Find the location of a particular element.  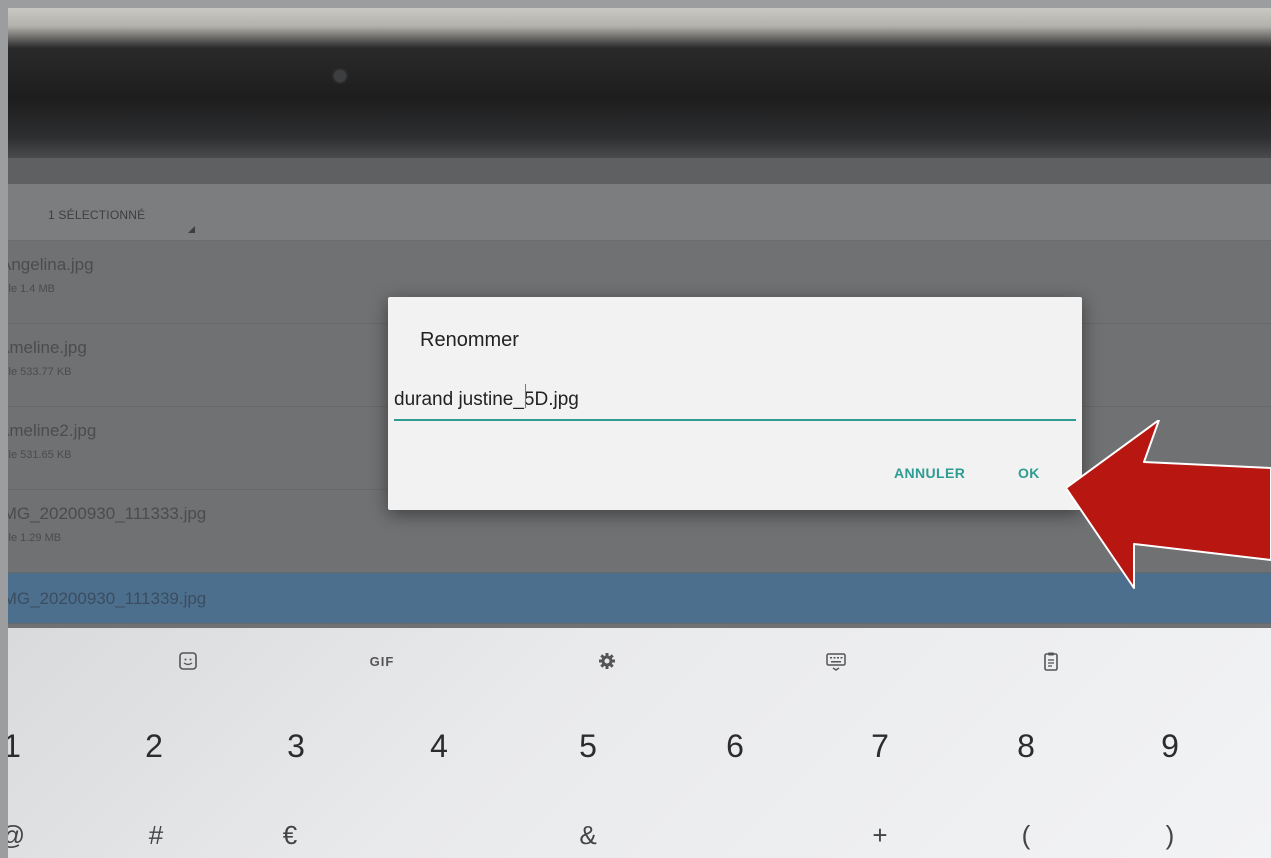

key-6: 6 is located at coordinates (735, 746).